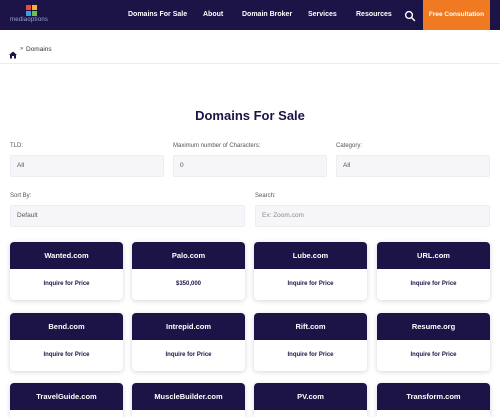  What do you see at coordinates (17, 146) in the screenshot?
I see `tld-label: TLD:` at bounding box center [17, 146].